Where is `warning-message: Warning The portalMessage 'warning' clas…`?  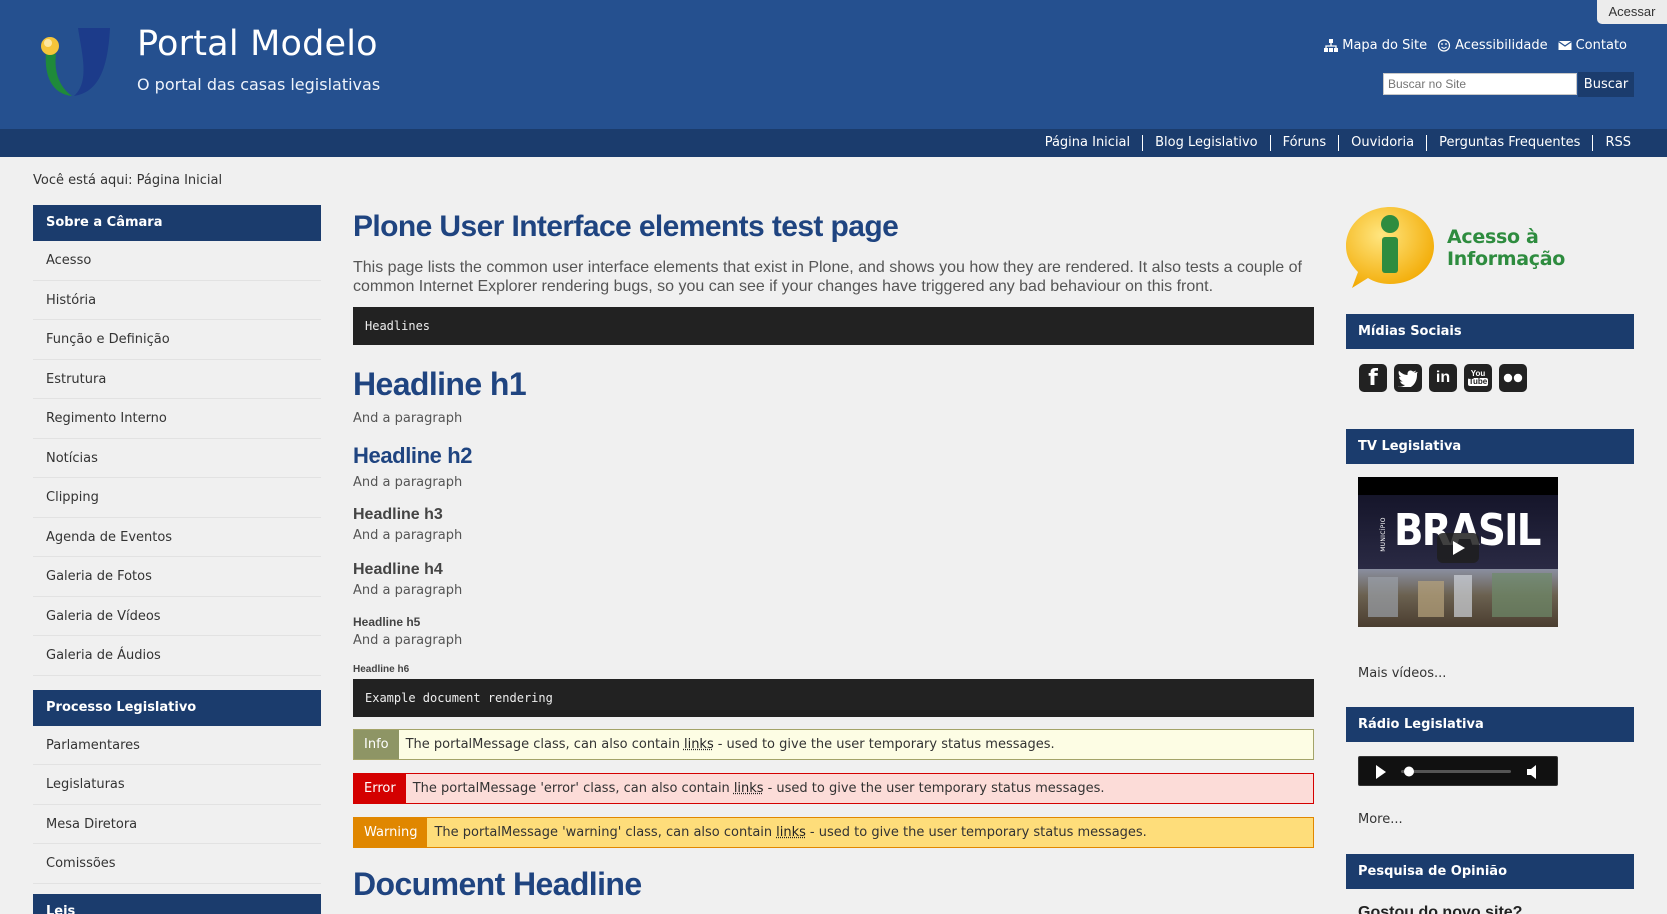 warning-message: Warning The portalMessage 'warning' clas… is located at coordinates (833, 832).